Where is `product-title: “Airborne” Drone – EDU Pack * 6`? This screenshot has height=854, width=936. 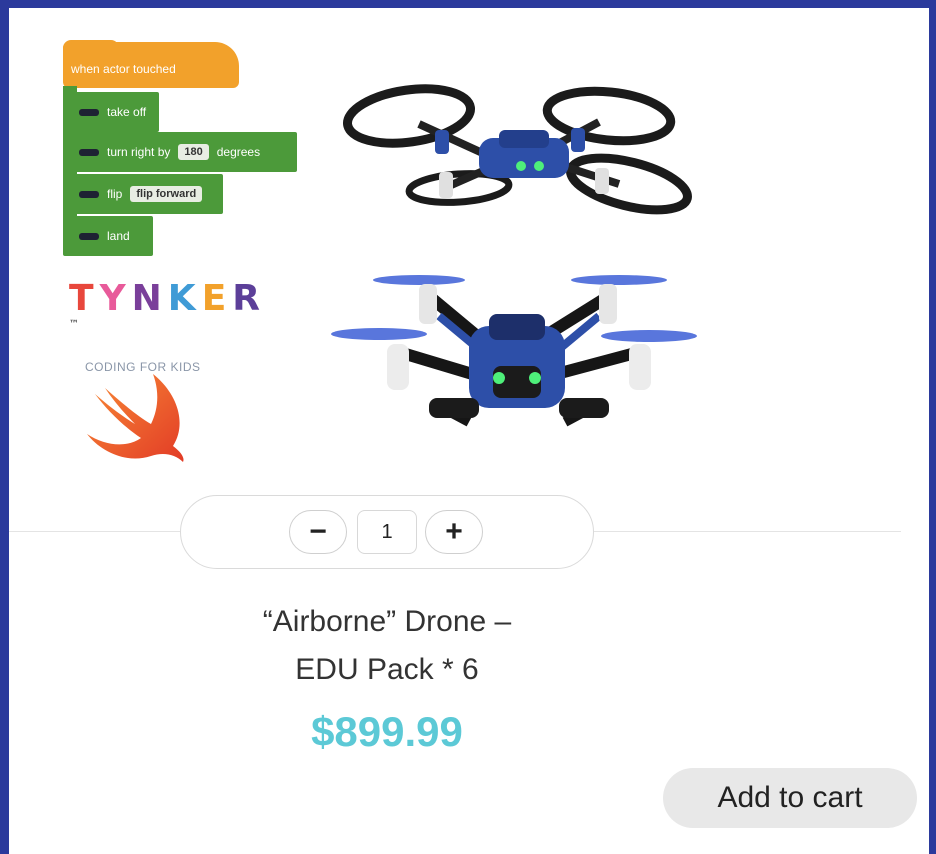 product-title: “Airborne” Drone – EDU Pack * 6 is located at coordinates (387, 646).